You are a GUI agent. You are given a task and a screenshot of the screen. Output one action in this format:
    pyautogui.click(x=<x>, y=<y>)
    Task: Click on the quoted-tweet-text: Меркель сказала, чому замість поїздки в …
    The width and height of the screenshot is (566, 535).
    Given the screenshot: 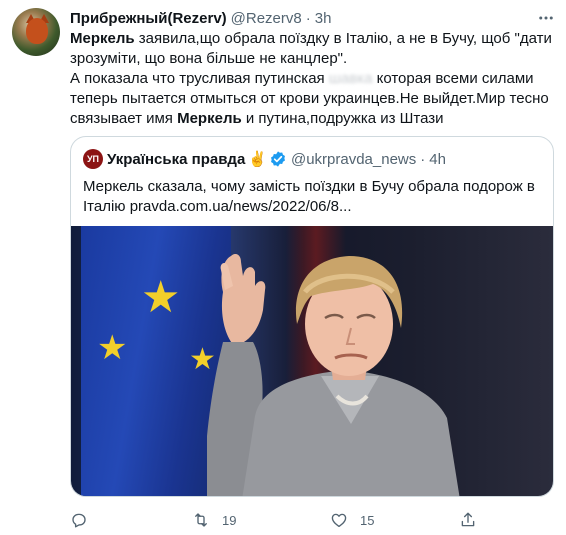 What is the action you would take?
    pyautogui.click(x=313, y=197)
    